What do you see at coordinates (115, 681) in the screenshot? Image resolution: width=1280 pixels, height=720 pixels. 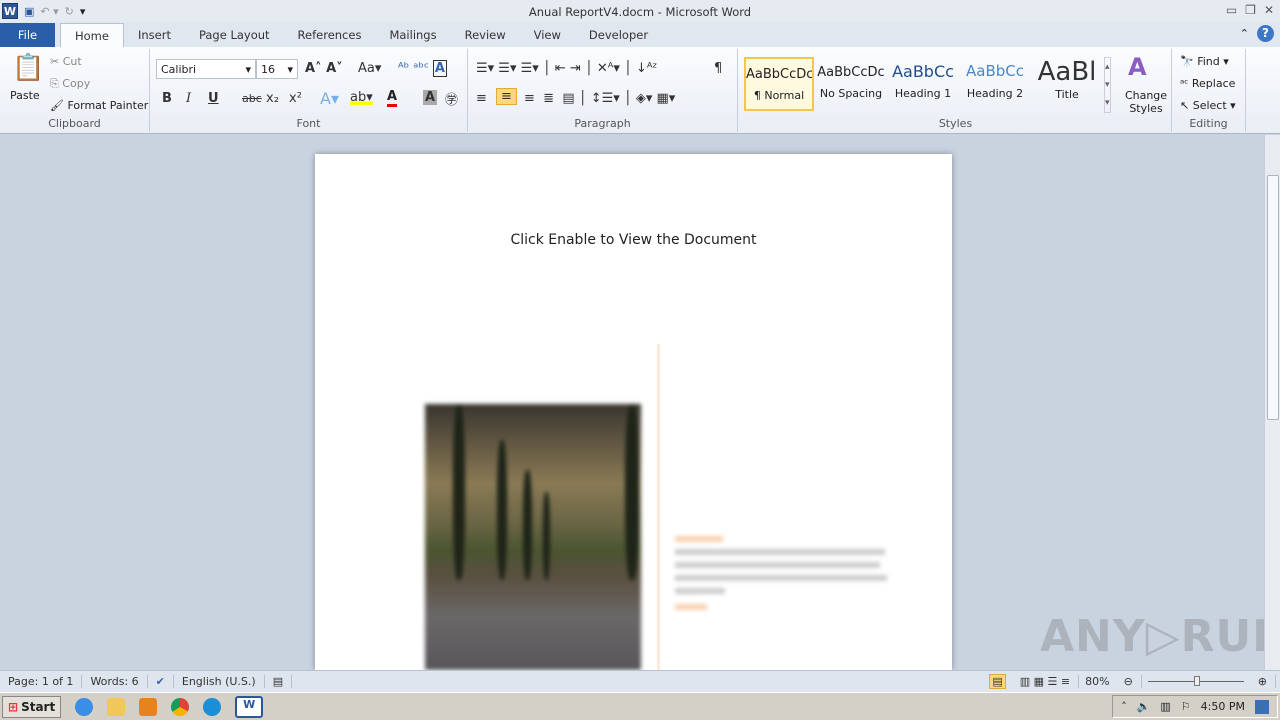 I see `word-count: Words: 6` at bounding box center [115, 681].